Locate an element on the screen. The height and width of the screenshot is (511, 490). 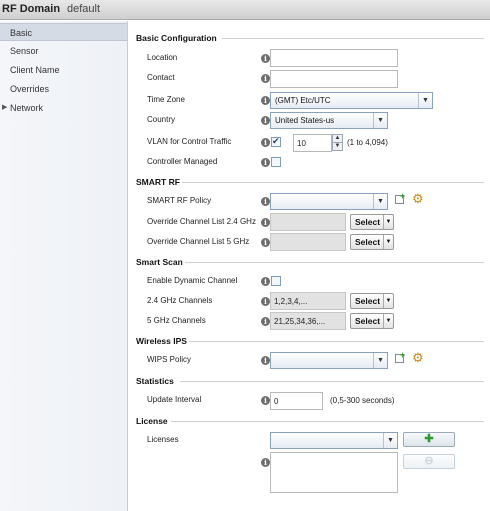
wips-policy-label: WIPS Policy is located at coordinates (169, 359).